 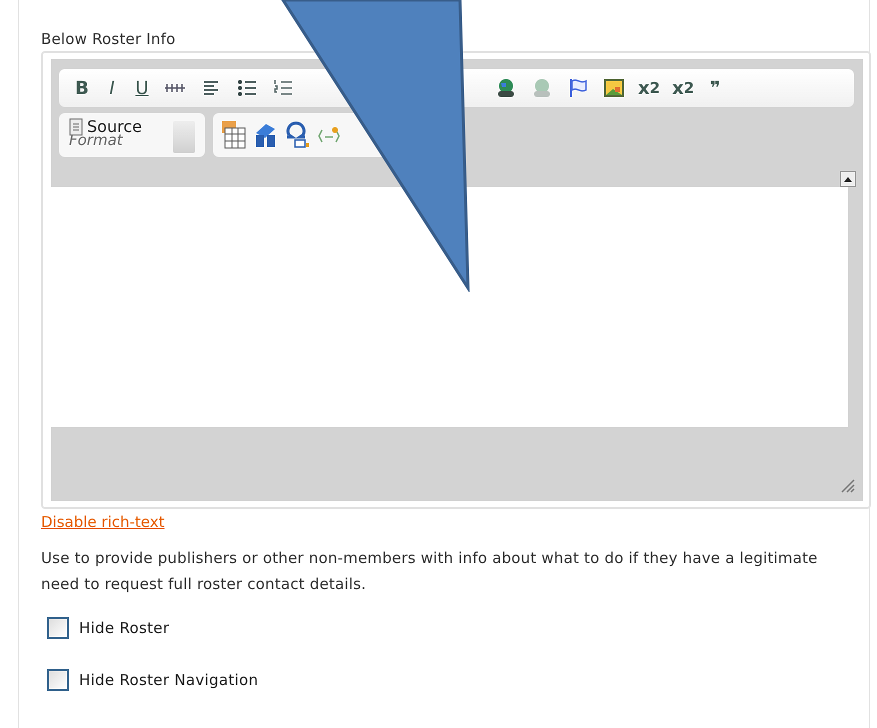 What do you see at coordinates (168, 680) in the screenshot?
I see `checkbox-label: Hide Roster Navigation` at bounding box center [168, 680].